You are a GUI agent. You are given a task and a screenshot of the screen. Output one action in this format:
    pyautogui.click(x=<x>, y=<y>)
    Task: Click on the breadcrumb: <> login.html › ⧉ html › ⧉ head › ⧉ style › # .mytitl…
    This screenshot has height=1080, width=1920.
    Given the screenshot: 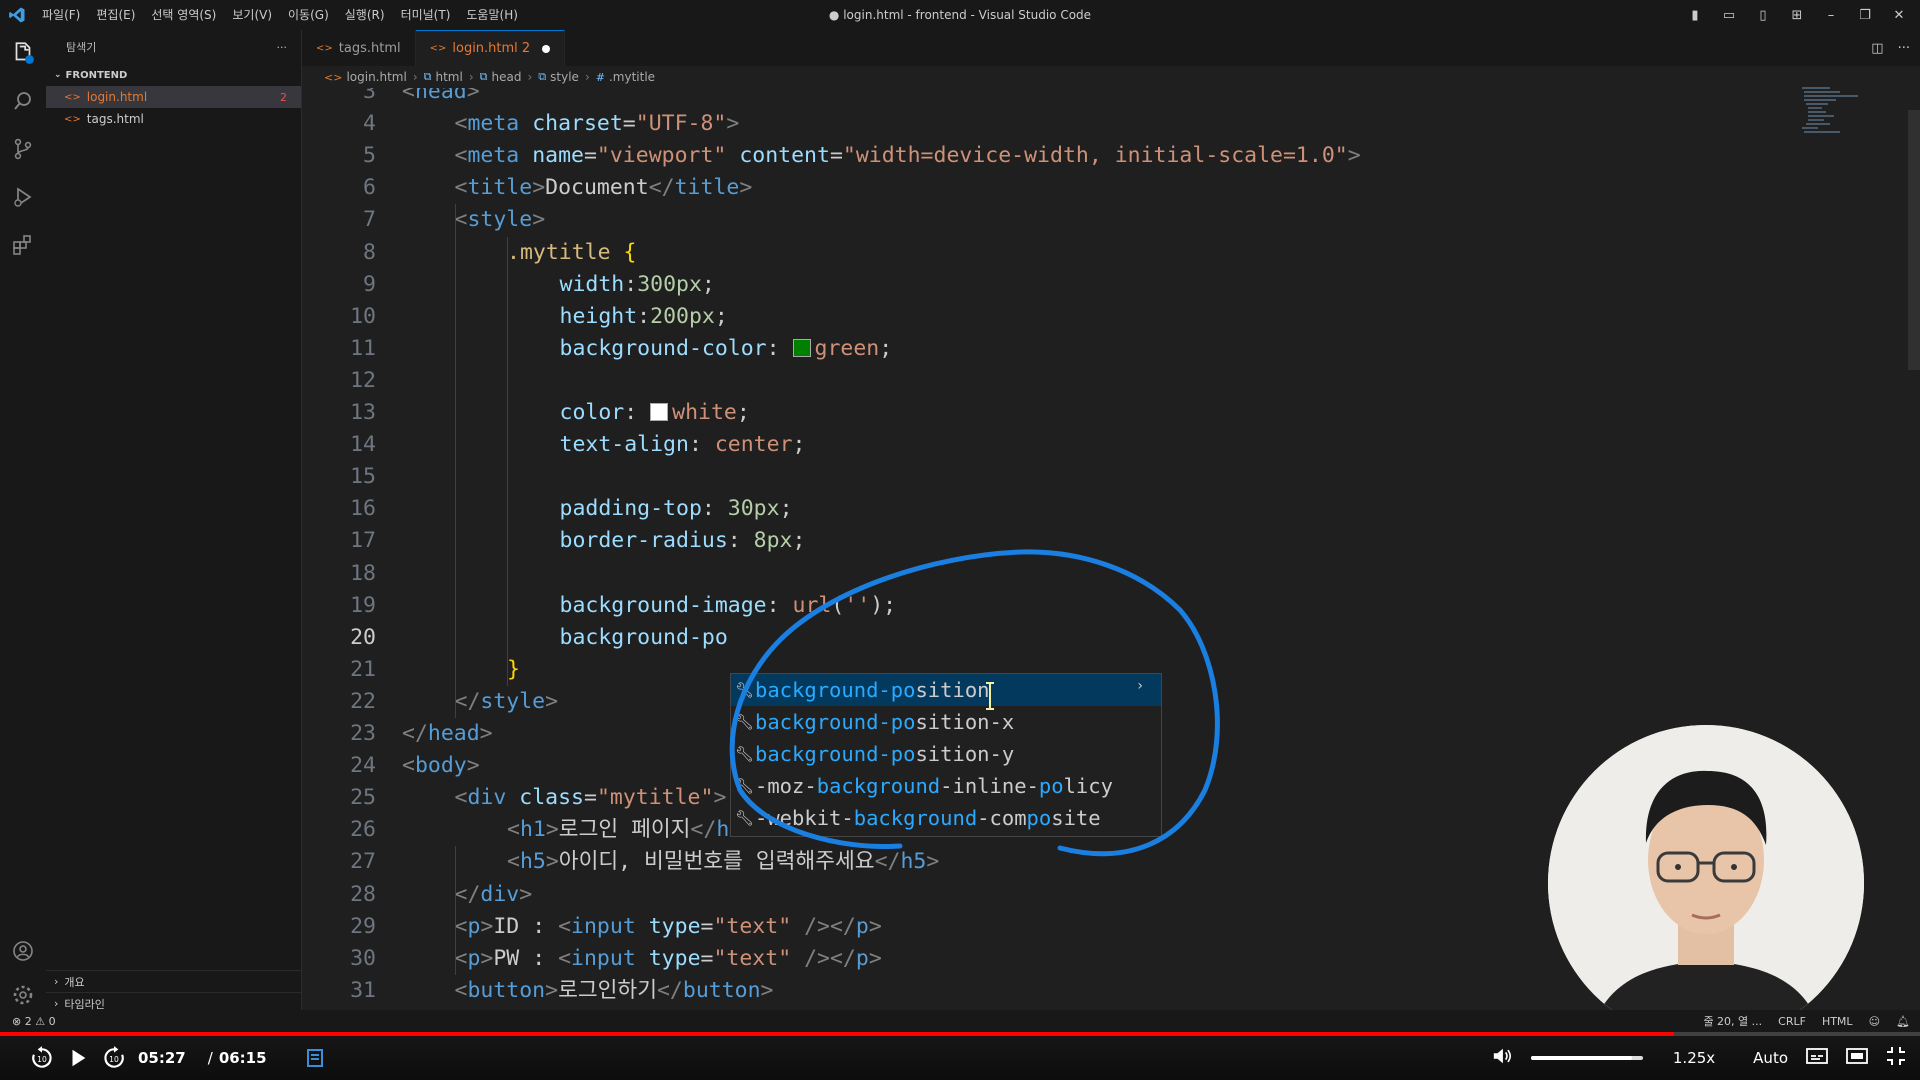 What is the action you would take?
    pyautogui.click(x=1111, y=77)
    